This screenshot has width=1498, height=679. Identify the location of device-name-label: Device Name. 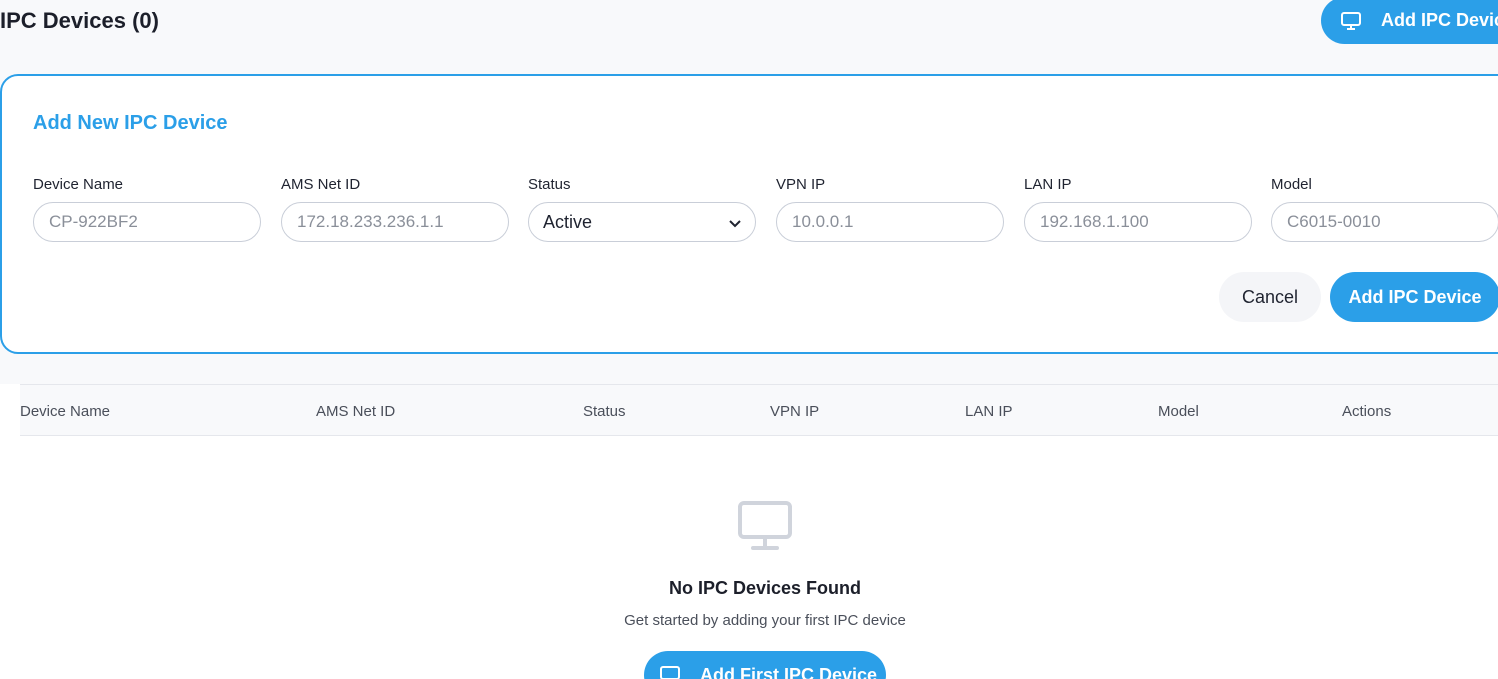
(78, 184).